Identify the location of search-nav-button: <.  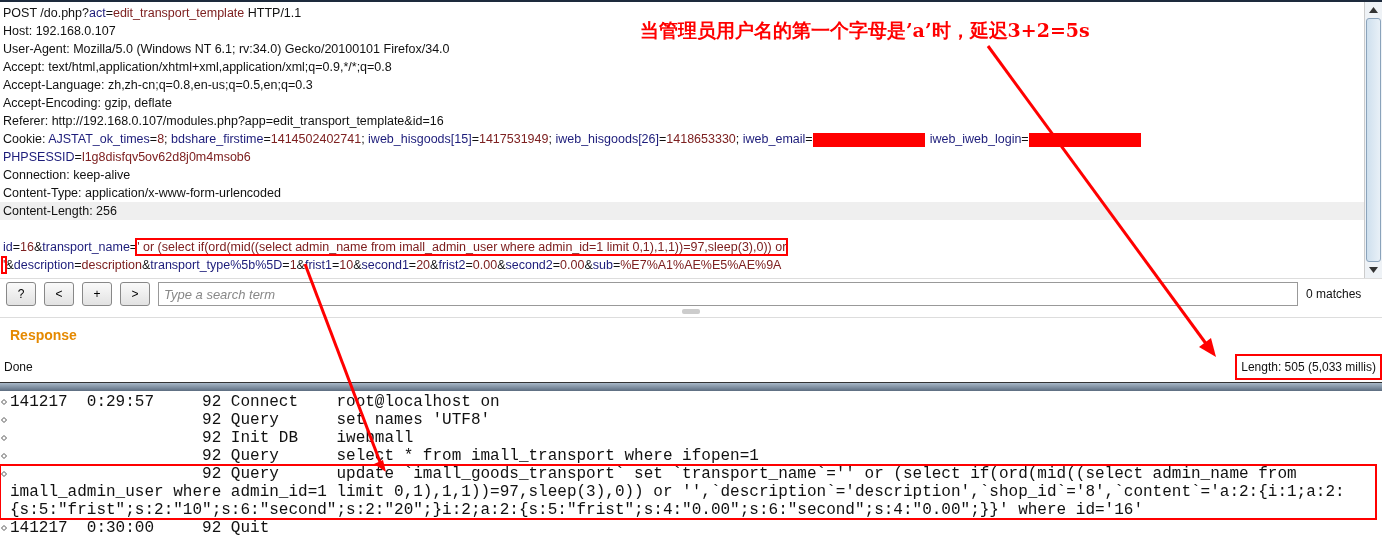
(59, 294).